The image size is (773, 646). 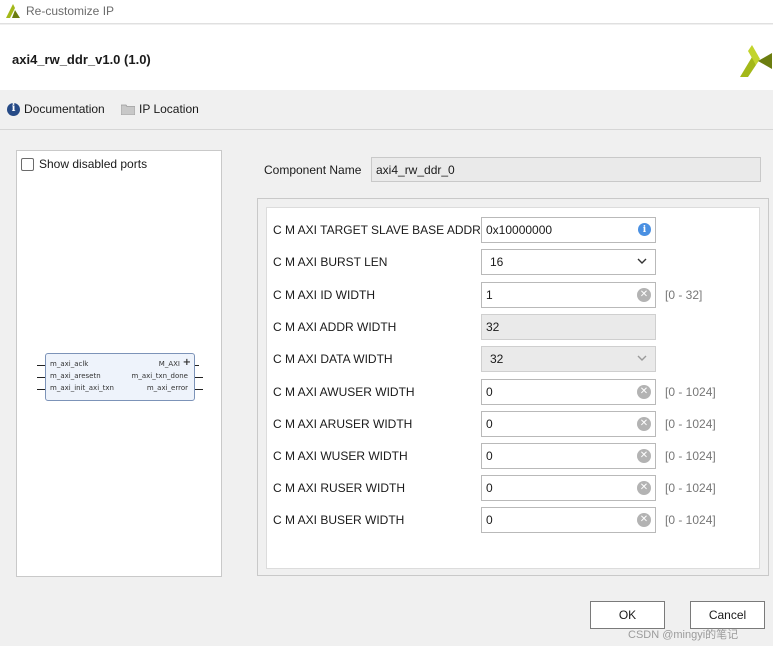 I want to click on watermark-text: CSDN @mingyi的笔记, so click(x=683, y=635).